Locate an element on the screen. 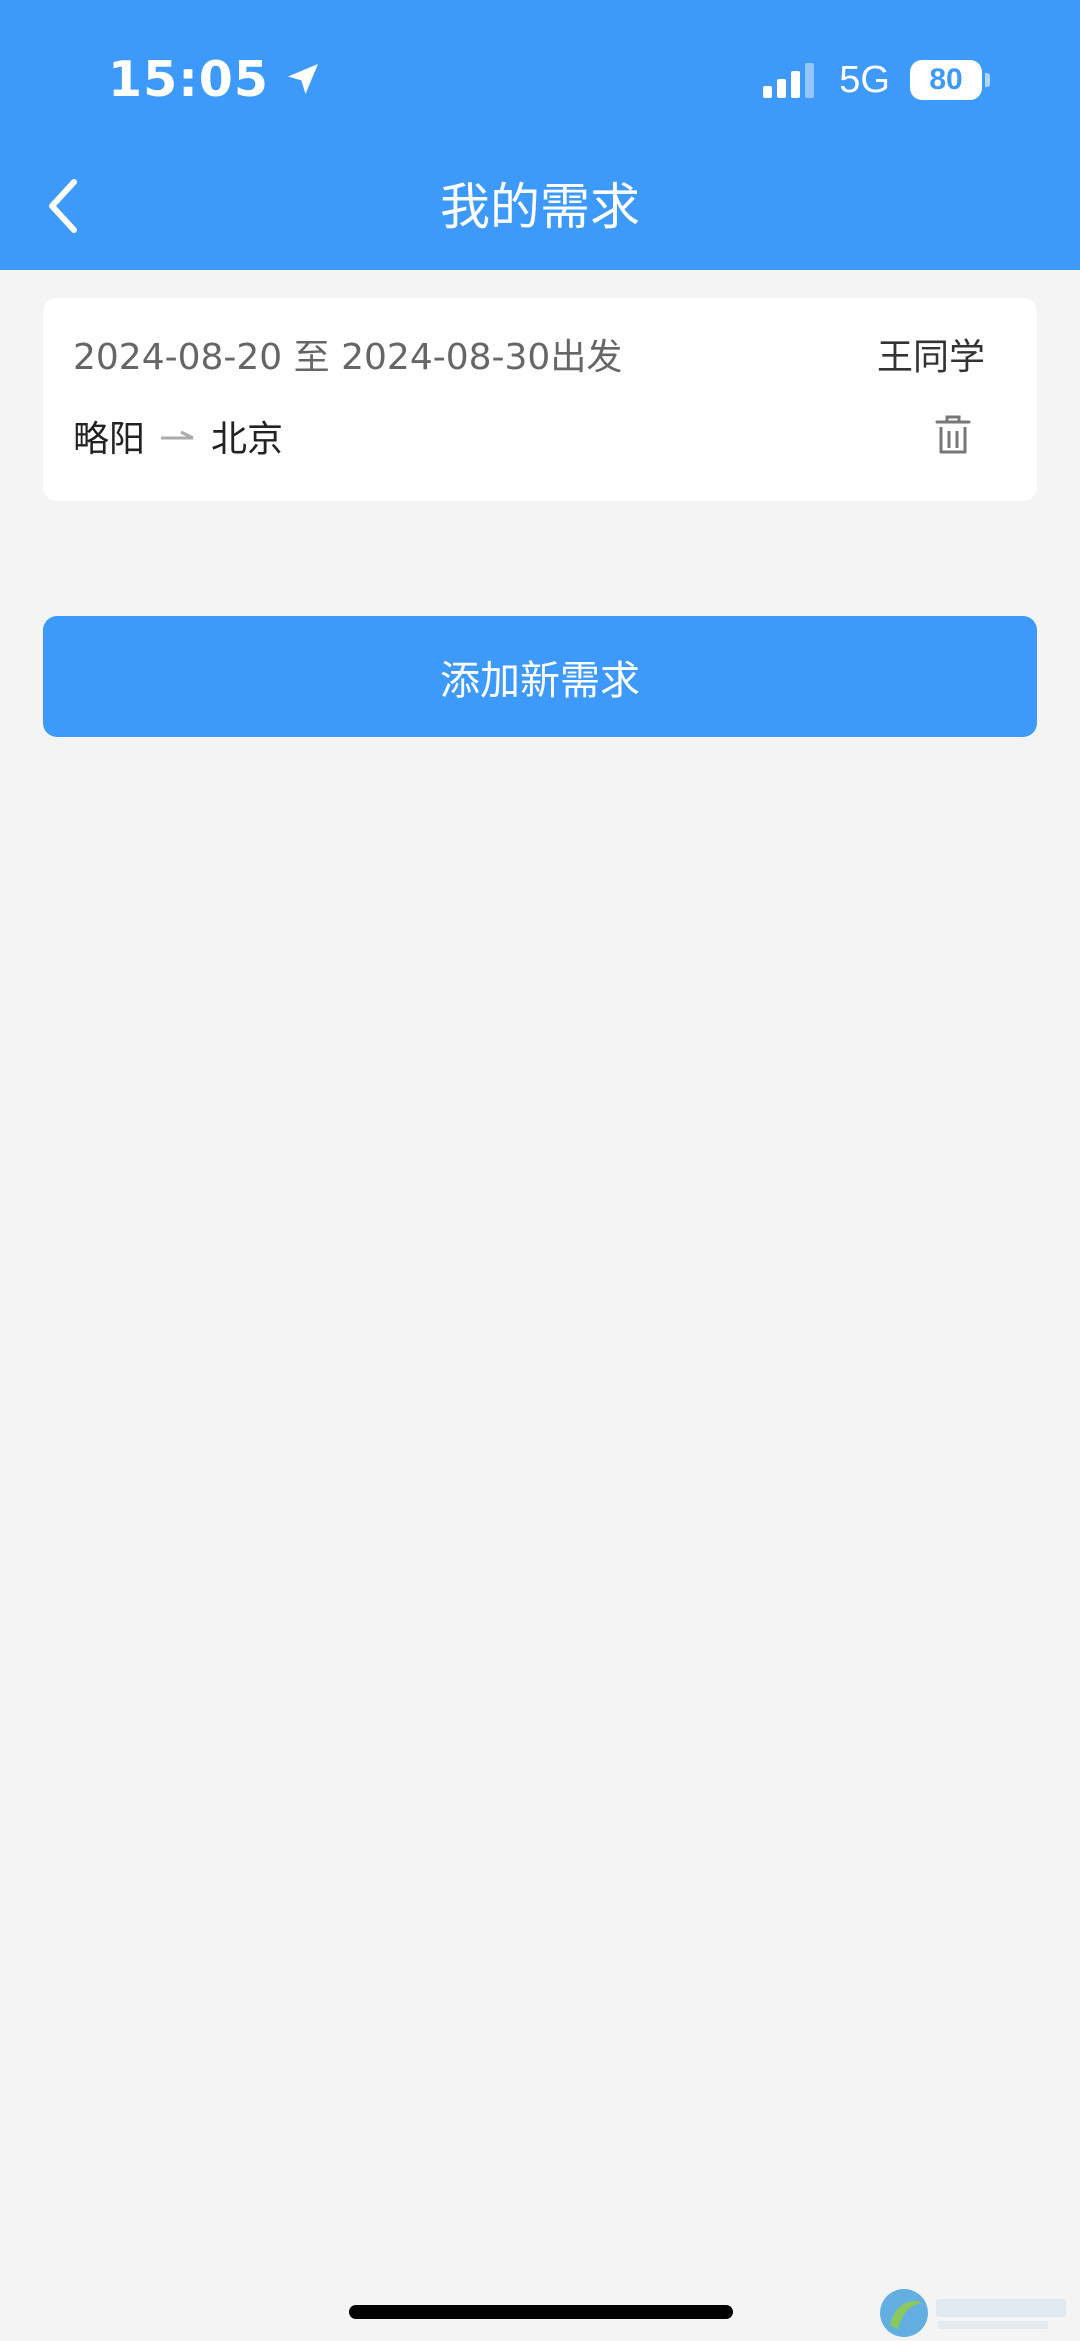  battery-level: 80 is located at coordinates (946, 79).